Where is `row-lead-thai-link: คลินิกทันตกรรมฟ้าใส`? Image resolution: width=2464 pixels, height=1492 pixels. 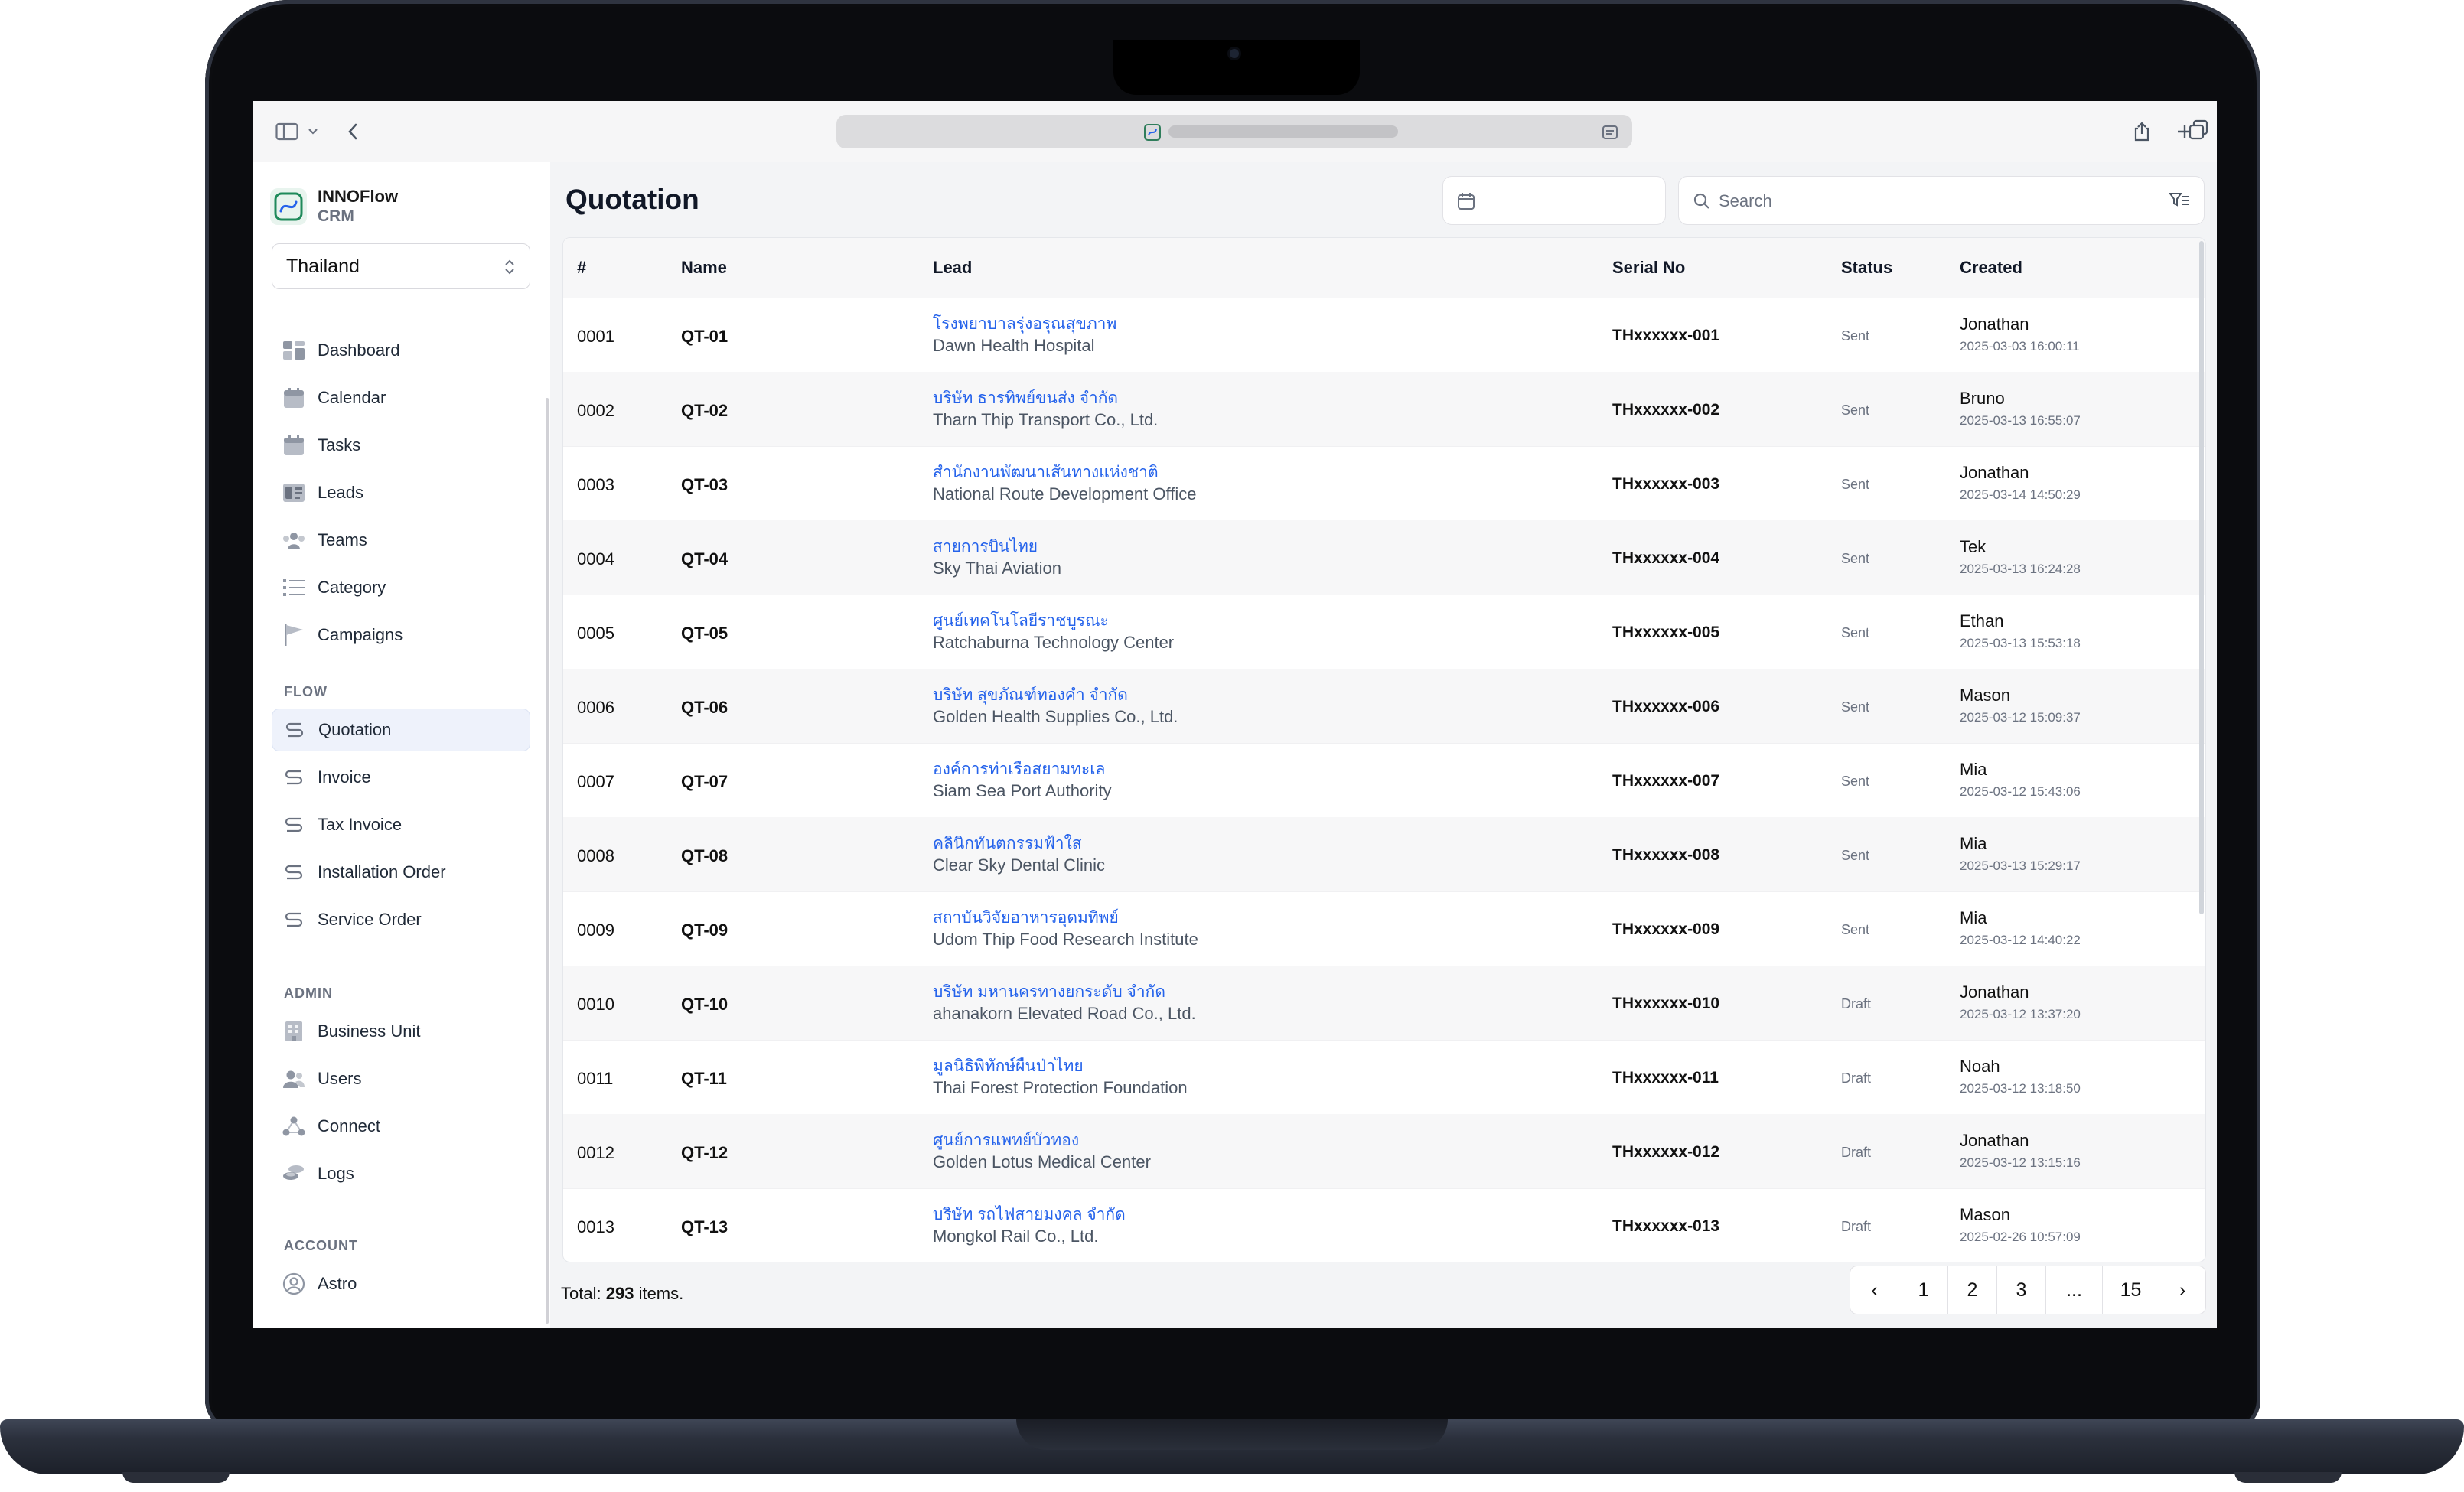 row-lead-thai-link: คลินิกทันตกรรมฟ้าใส is located at coordinates (1008, 843).